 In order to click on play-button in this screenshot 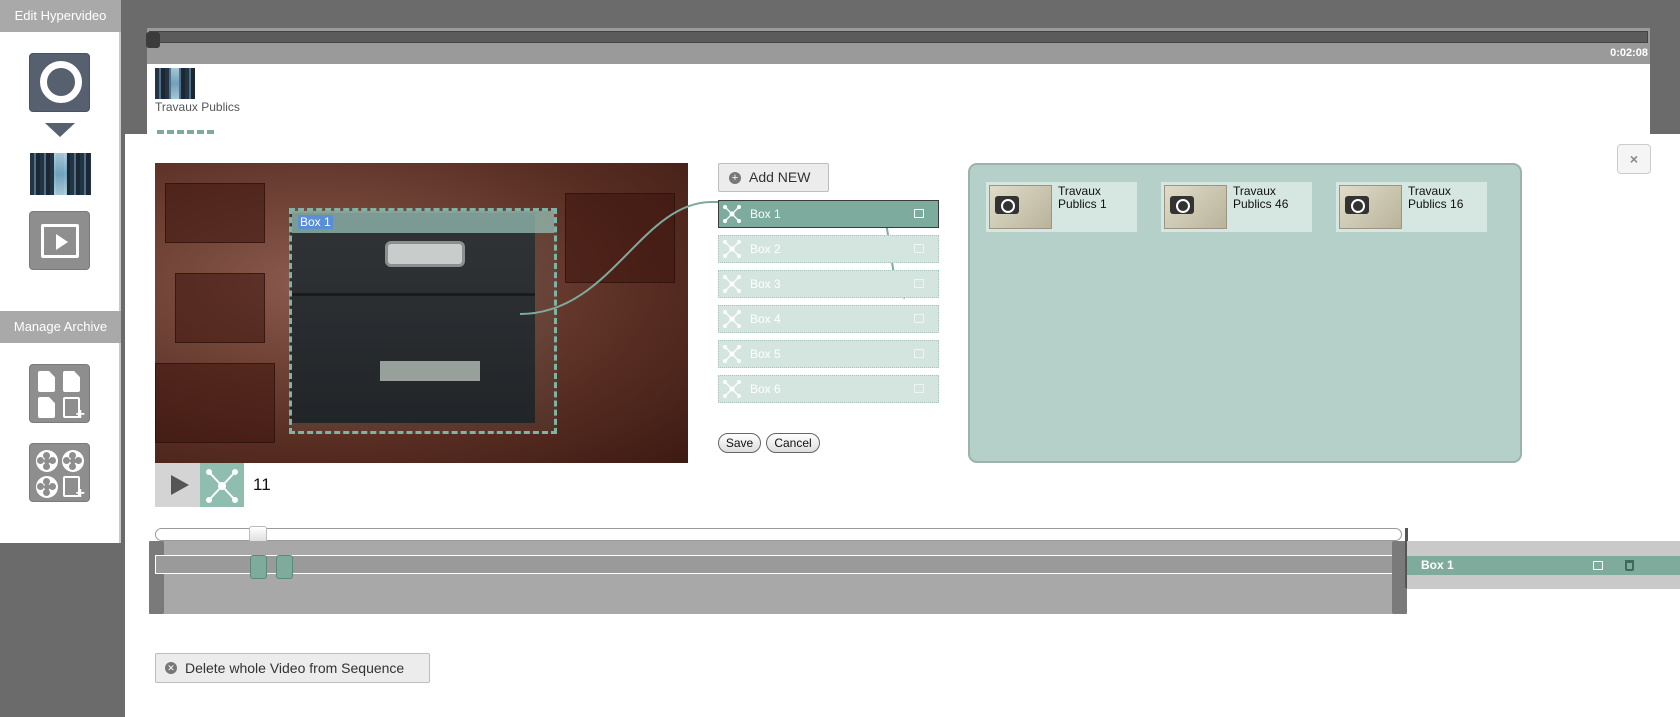, I will do `click(177, 485)`.